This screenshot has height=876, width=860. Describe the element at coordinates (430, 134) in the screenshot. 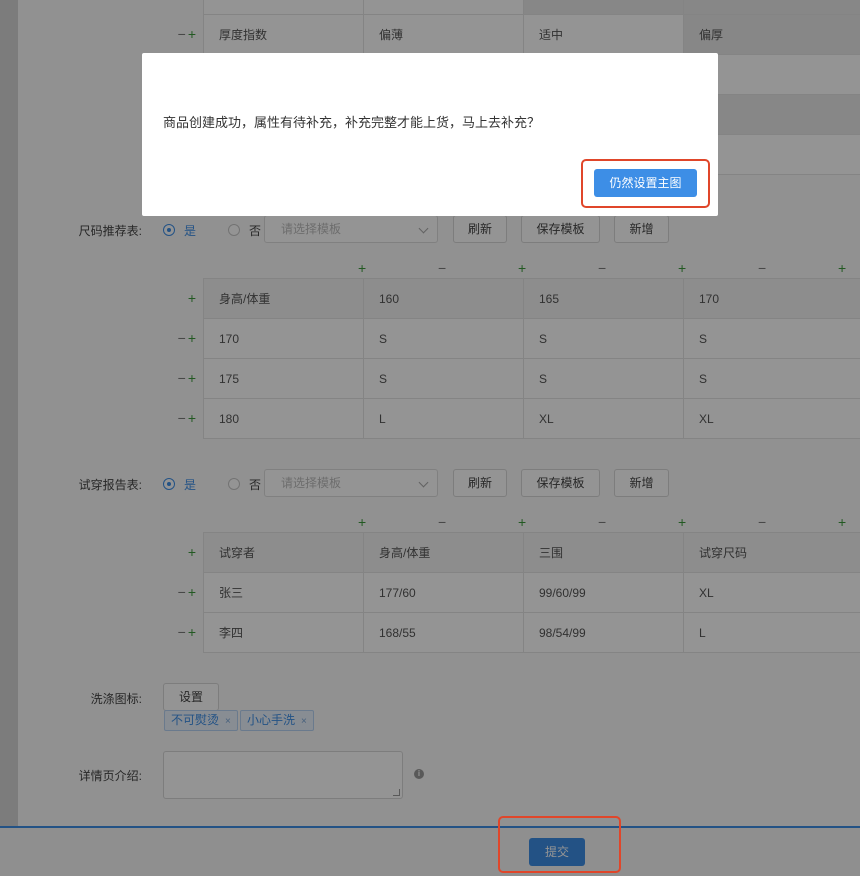

I see `confirm-dialog: 商品创建成功，属性有待补充，补充完整才能上货，马上去补充？ 仍然设置主图` at that location.